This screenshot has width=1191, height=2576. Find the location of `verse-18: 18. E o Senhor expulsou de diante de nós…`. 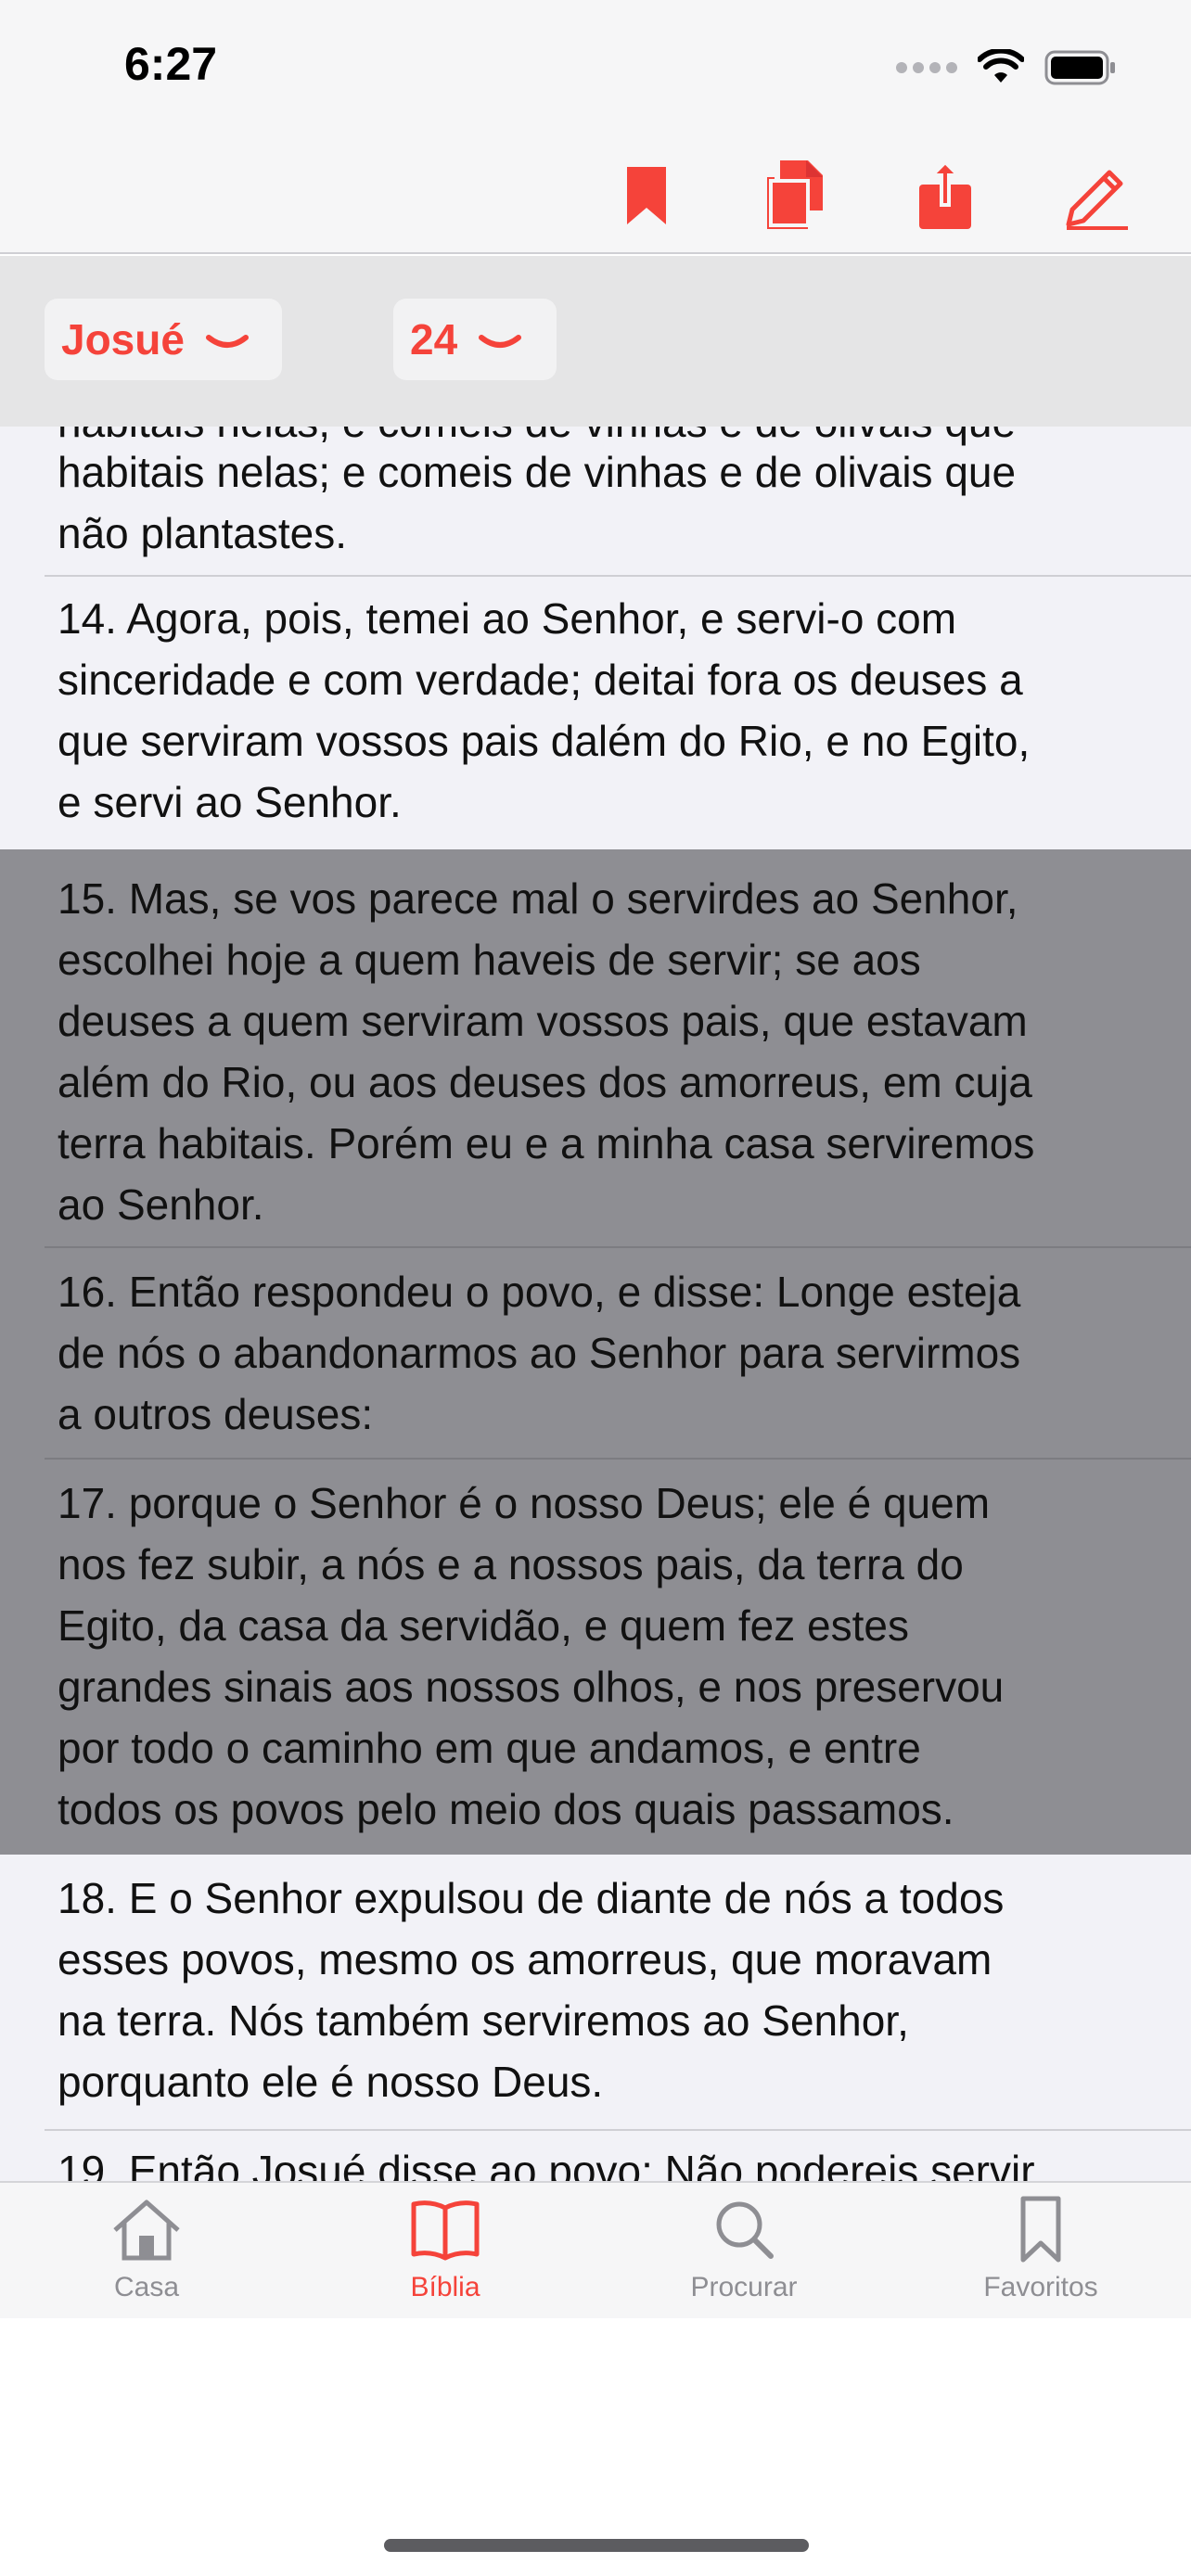

verse-18: 18. E o Senhor expulsou de diante de nós… is located at coordinates (595, 1992).